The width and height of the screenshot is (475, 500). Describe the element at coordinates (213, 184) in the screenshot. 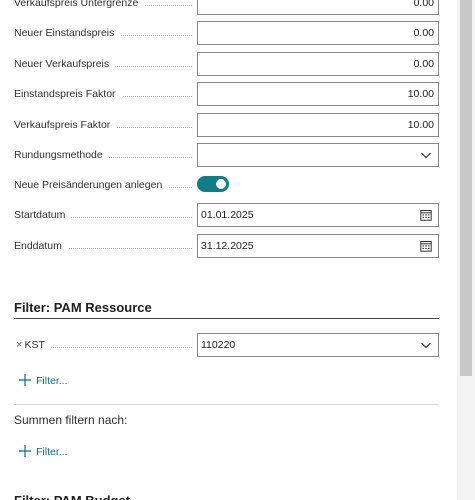

I see `neue-preisaenderungen-toggle` at that location.